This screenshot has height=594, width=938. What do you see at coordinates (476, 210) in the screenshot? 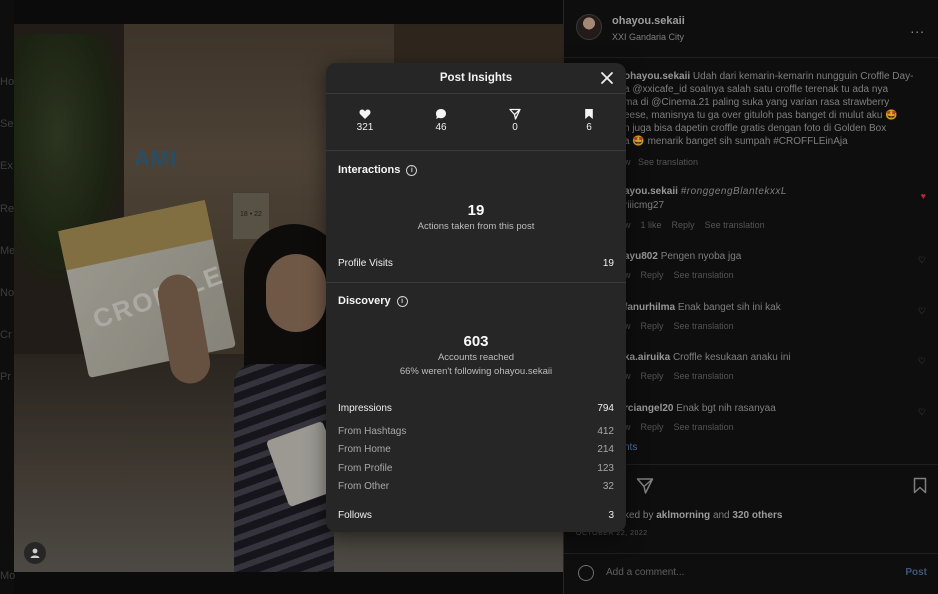
I see `interactions-total: 19` at bounding box center [476, 210].